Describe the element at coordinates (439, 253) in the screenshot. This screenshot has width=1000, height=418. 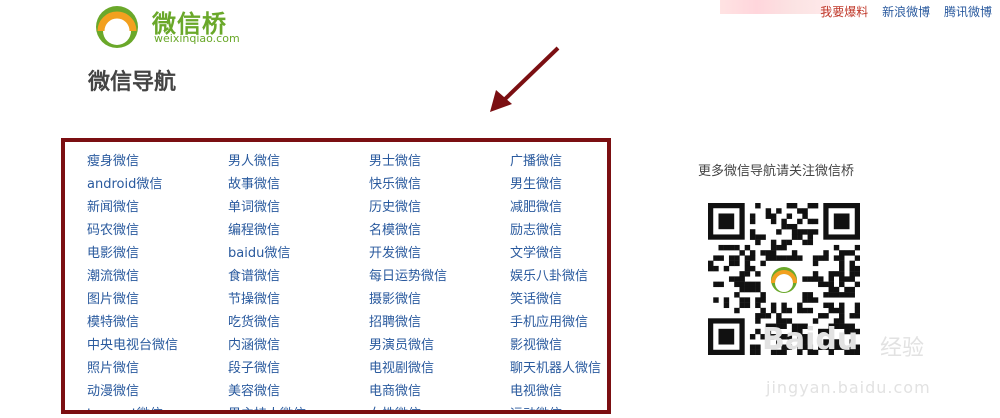
I see `nav-link: 开发微信` at that location.